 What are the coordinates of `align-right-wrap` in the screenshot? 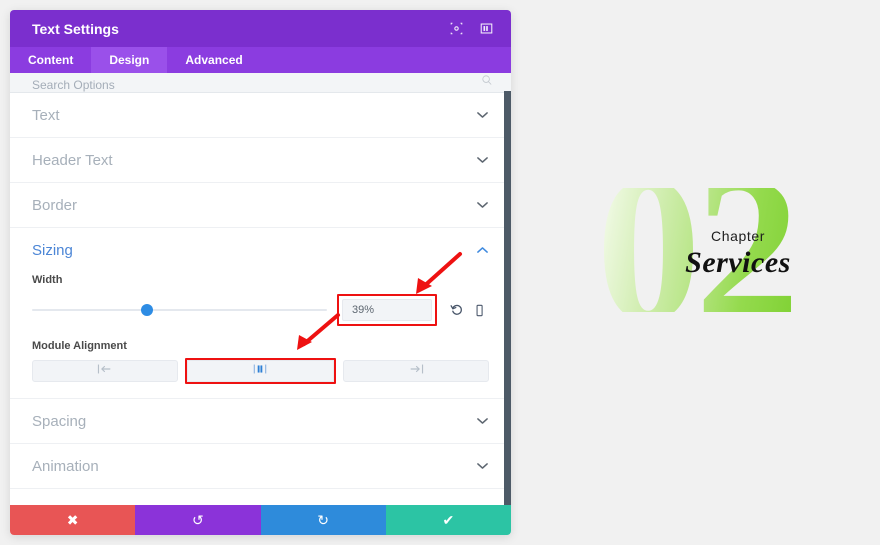 It's located at (415, 371).